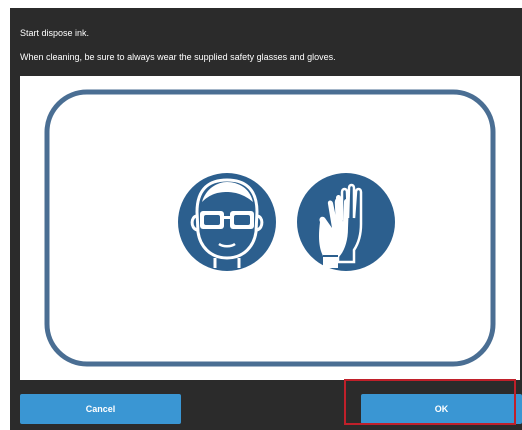 Image resolution: width=522 pixels, height=430 pixels. I want to click on gloves-icon, so click(346, 222).